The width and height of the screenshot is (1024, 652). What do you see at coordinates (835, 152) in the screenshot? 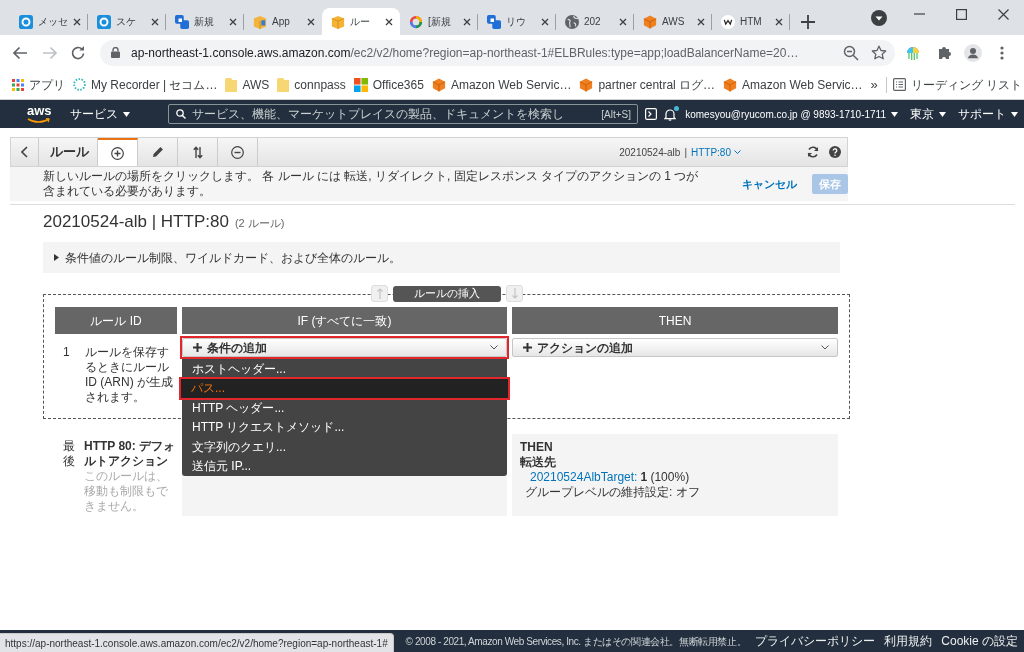
I see `help-icon` at bounding box center [835, 152].